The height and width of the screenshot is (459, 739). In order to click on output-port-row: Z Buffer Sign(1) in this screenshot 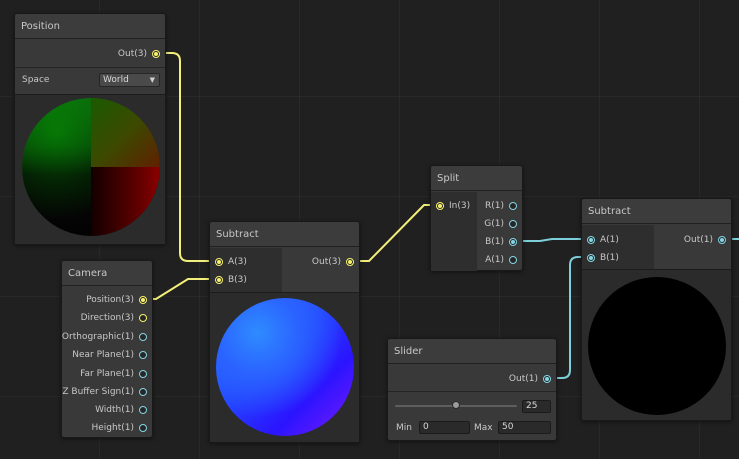, I will do `click(107, 392)`.